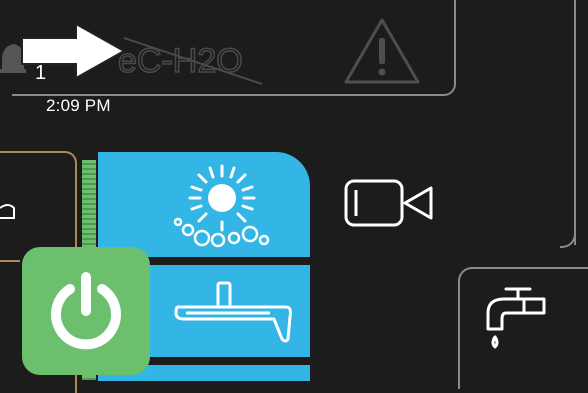  I want to click on bottom-separator, so click(230, 361).